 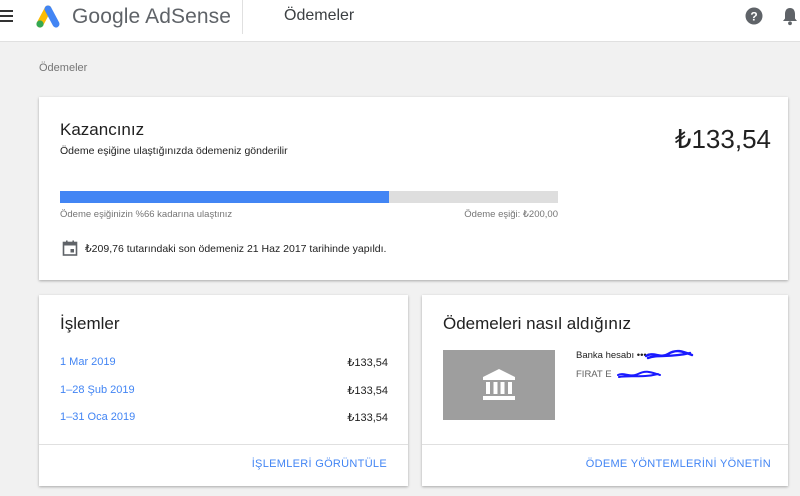 I want to click on header-divider, so click(x=242, y=17).